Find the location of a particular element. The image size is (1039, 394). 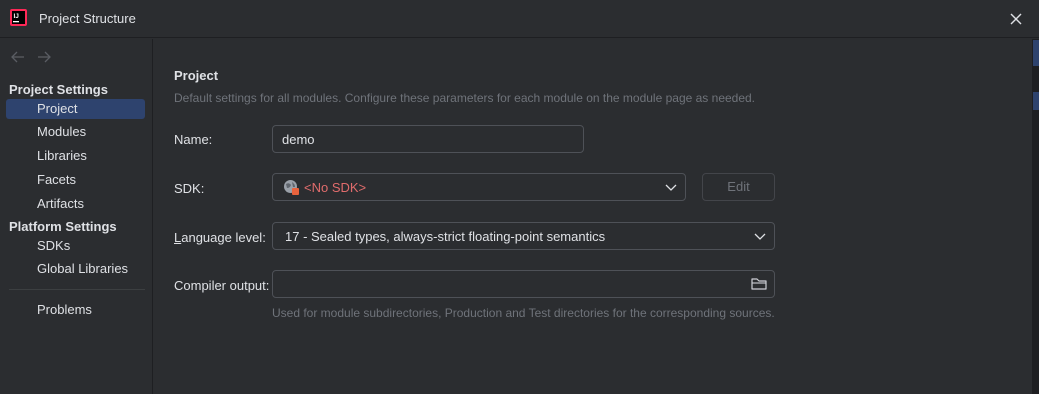

arrow-right-icon is located at coordinates (44, 57).